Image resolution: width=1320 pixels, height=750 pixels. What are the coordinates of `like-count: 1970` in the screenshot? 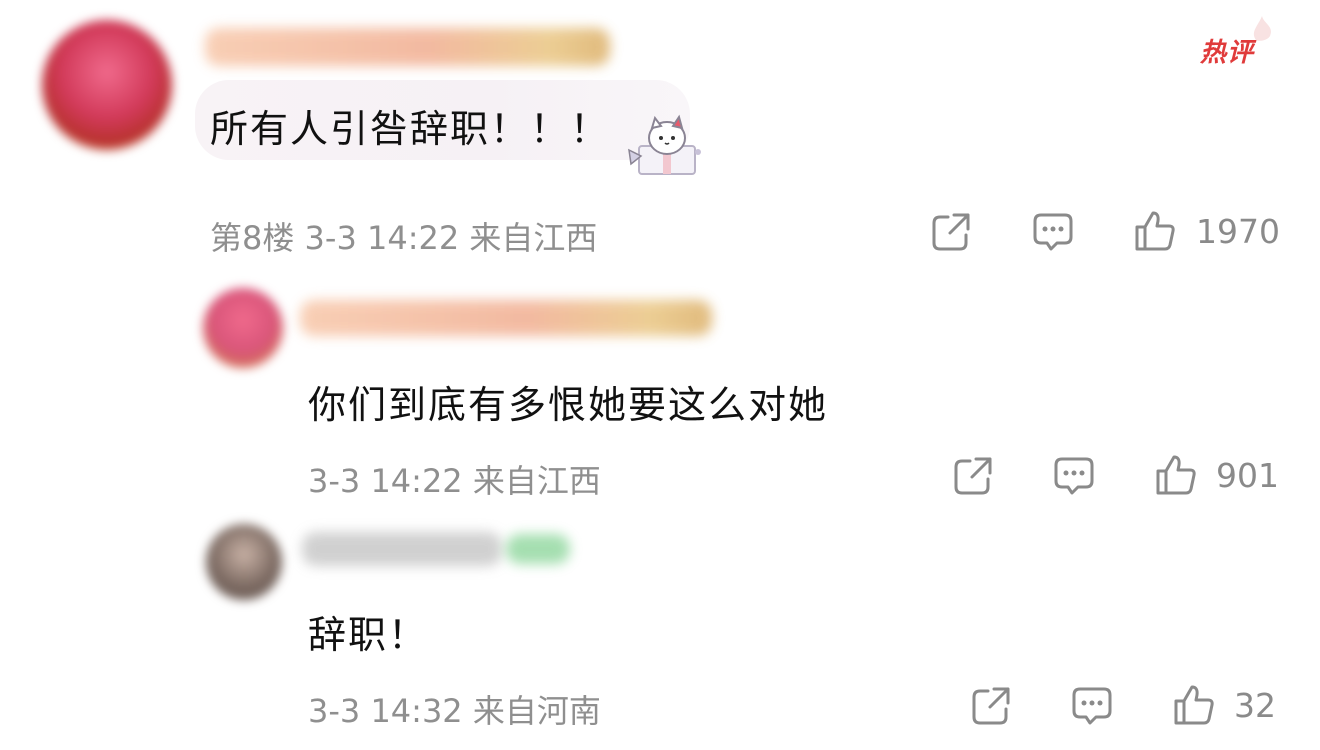 It's located at (1238, 231).